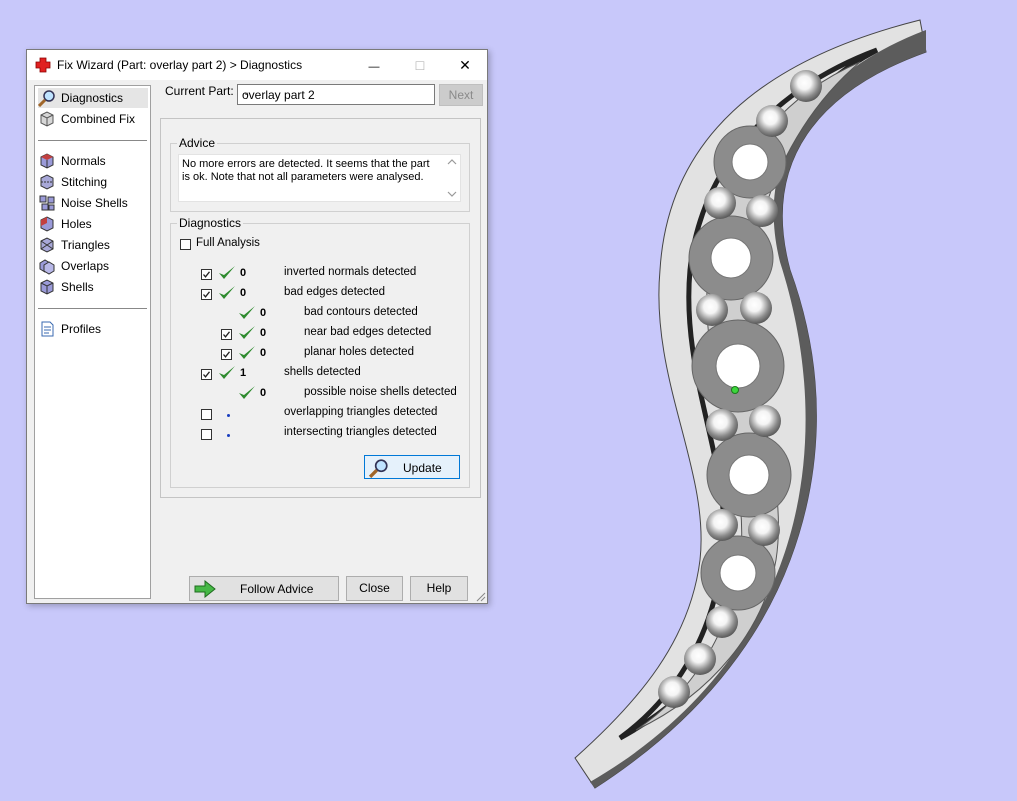 Image resolution: width=1017 pixels, height=801 pixels. I want to click on sidebar-item-label: Overlaps, so click(85, 266).